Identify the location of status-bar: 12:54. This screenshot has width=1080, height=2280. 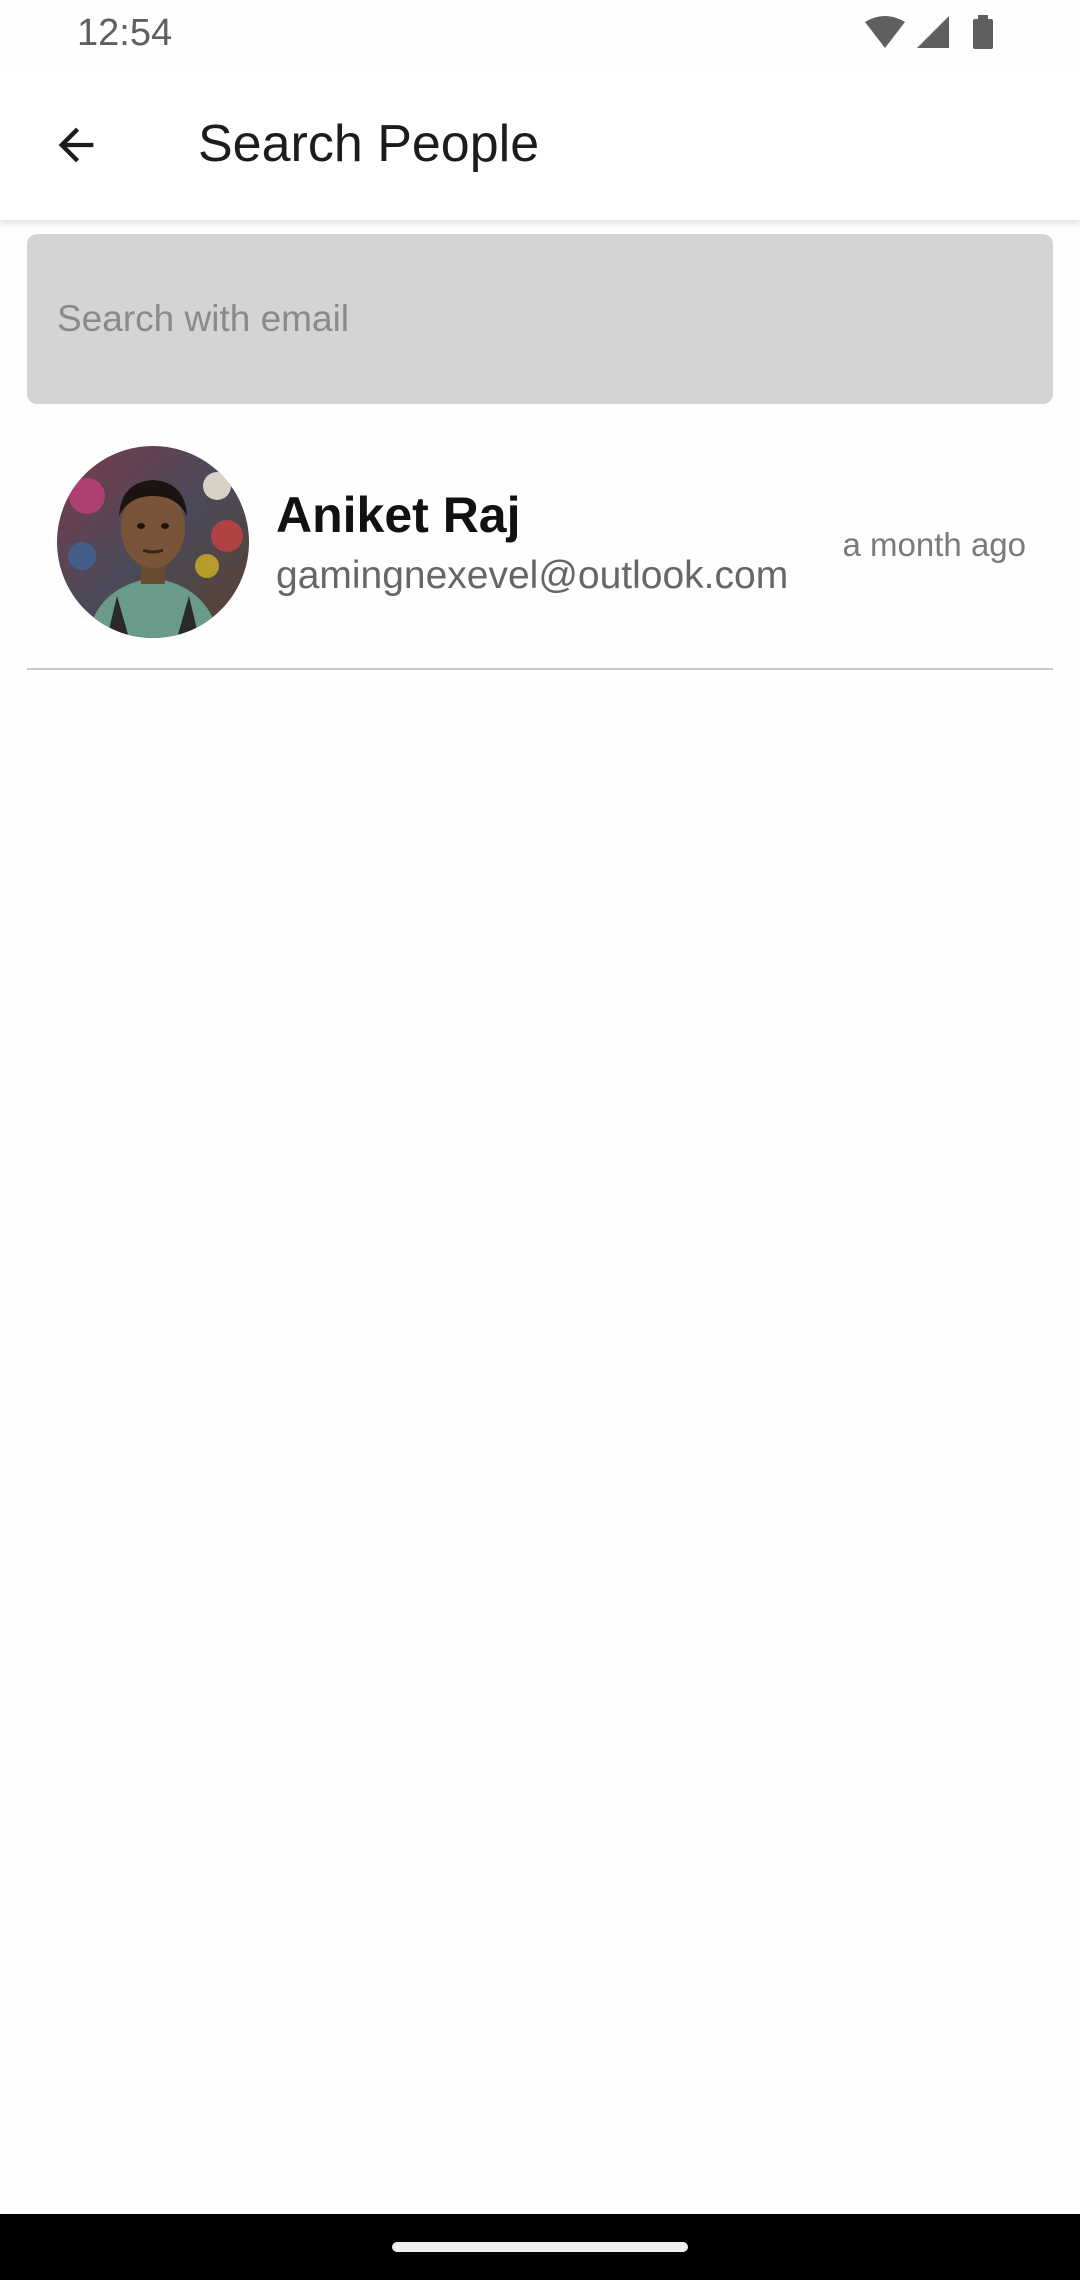
(540, 35).